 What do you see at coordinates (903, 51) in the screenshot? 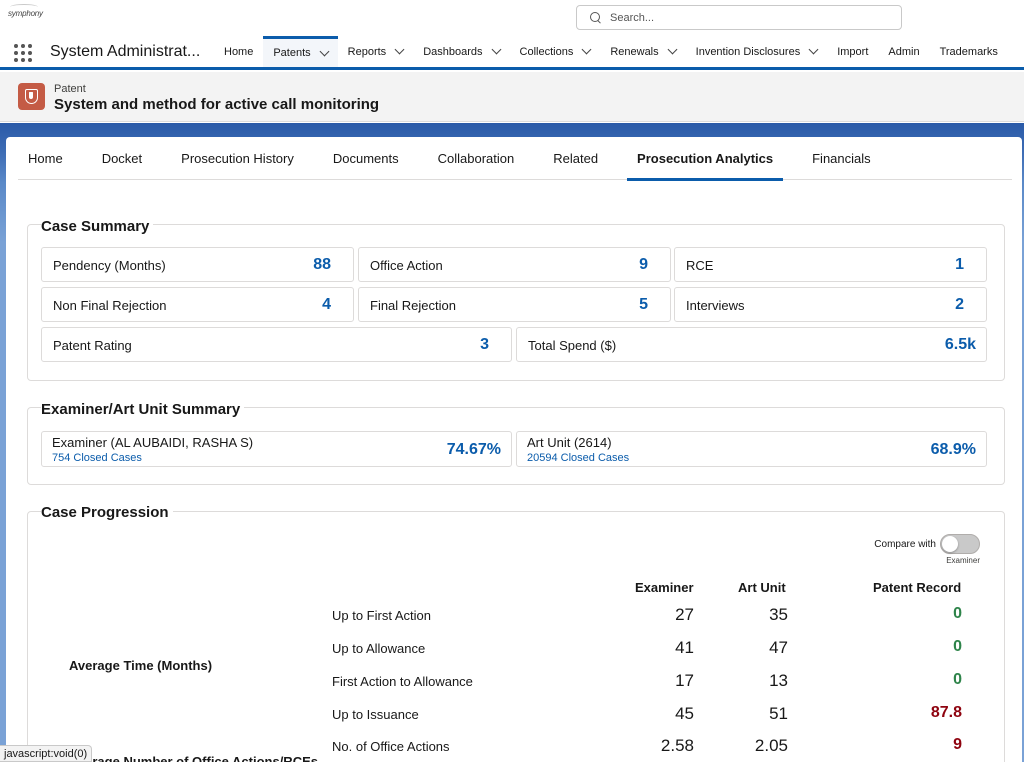
I see `nav-item-admin: Admin` at bounding box center [903, 51].